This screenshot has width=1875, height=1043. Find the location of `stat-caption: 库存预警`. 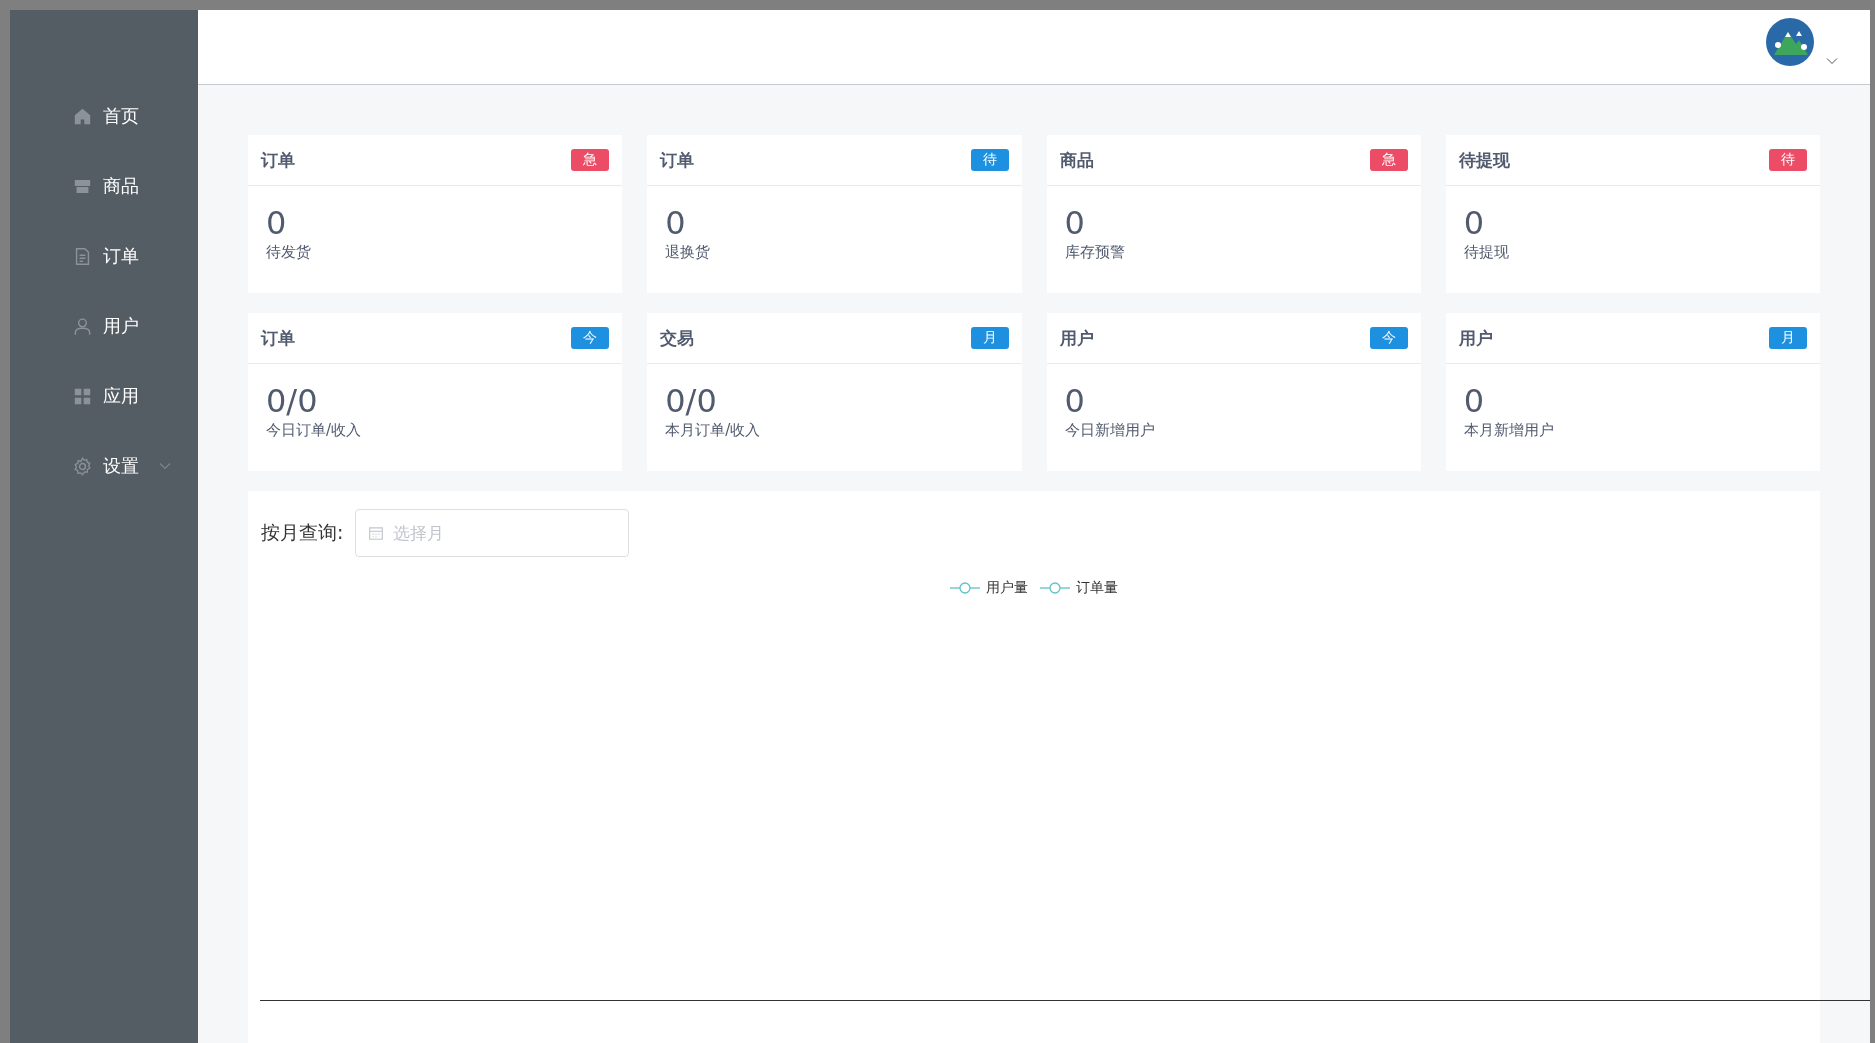

stat-caption: 库存预警 is located at coordinates (1095, 253).